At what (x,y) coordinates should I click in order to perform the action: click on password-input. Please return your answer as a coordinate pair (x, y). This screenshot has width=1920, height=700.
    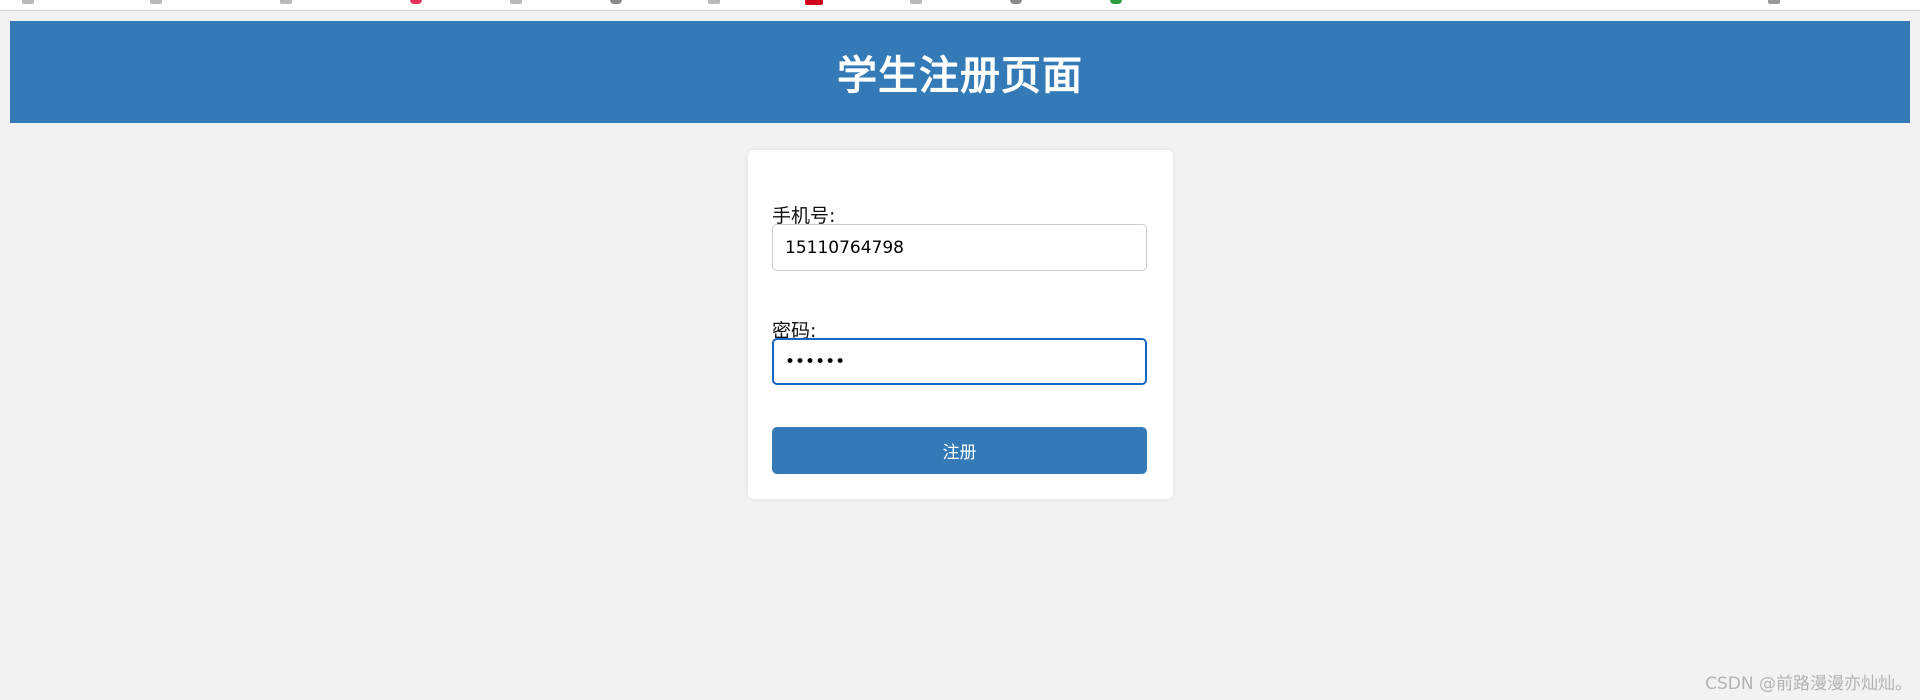
    Looking at the image, I should click on (959, 361).